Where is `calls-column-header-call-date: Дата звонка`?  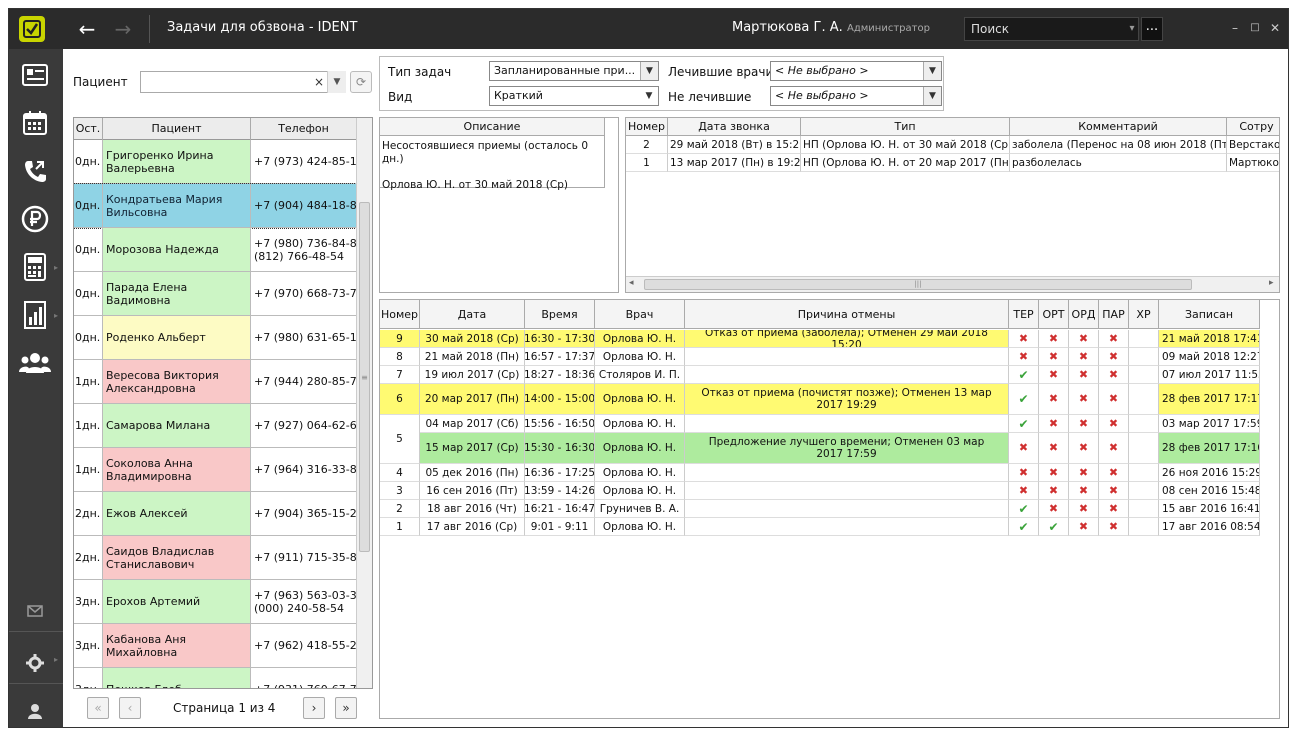 calls-column-header-call-date: Дата звонка is located at coordinates (734, 127).